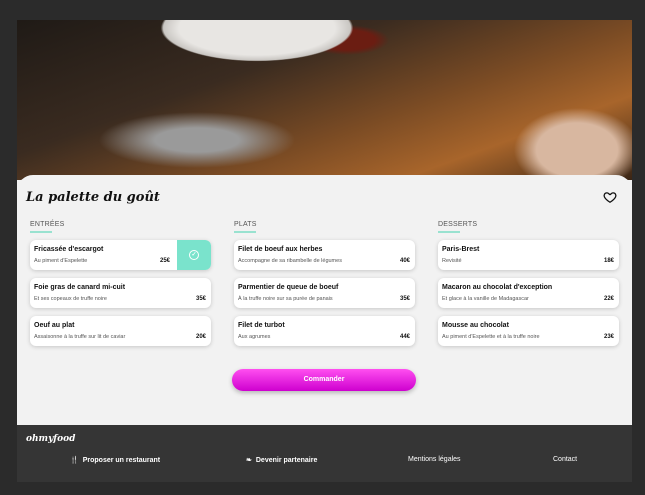 This screenshot has width=645, height=495. Describe the element at coordinates (121, 460) in the screenshot. I see `footer-link-label: Proposer un restaurant` at that location.